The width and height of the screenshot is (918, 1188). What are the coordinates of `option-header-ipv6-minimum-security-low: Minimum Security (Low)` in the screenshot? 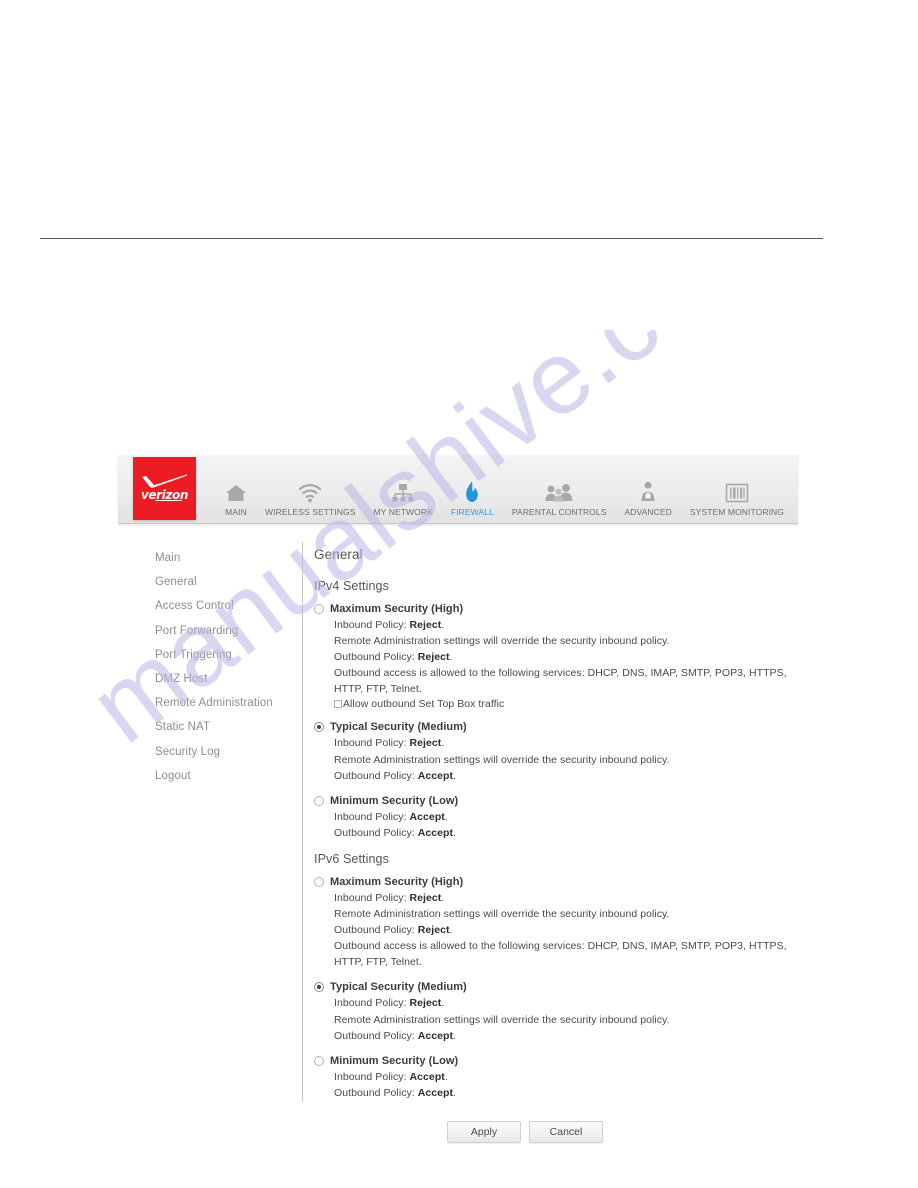 It's located at (556, 1061).